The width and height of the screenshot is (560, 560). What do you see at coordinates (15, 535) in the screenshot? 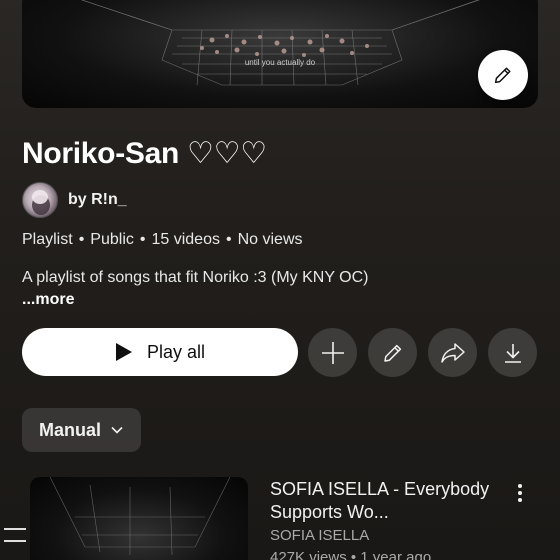
I see `drag-handle-icon` at bounding box center [15, 535].